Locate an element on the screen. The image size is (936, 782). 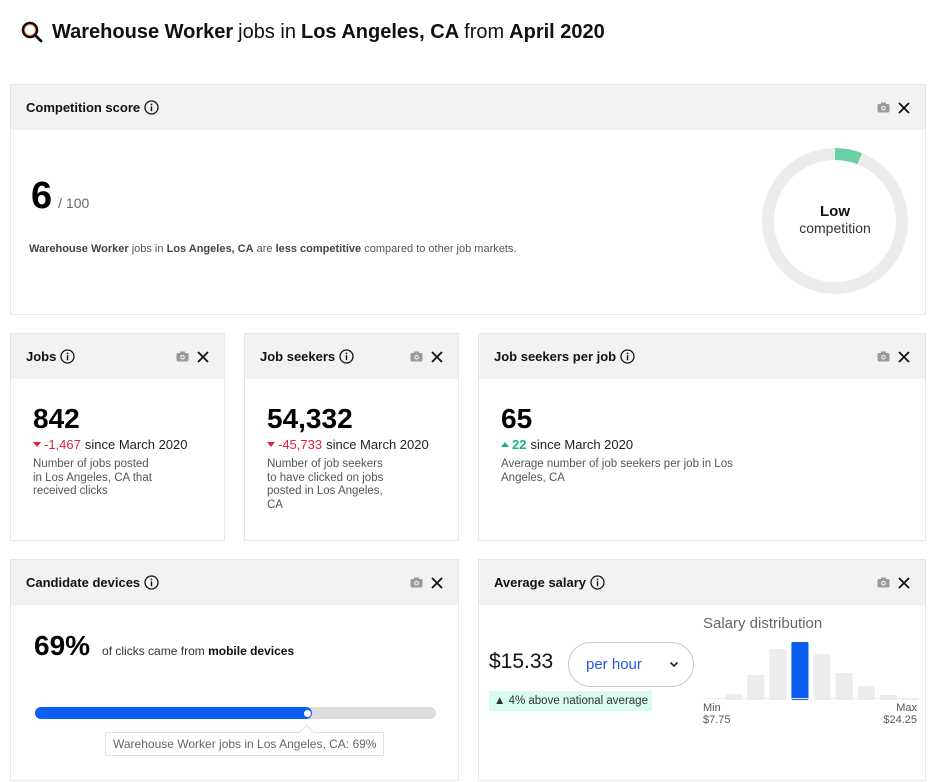
seekers-change-suffix: since March 2020 is located at coordinates (377, 444).